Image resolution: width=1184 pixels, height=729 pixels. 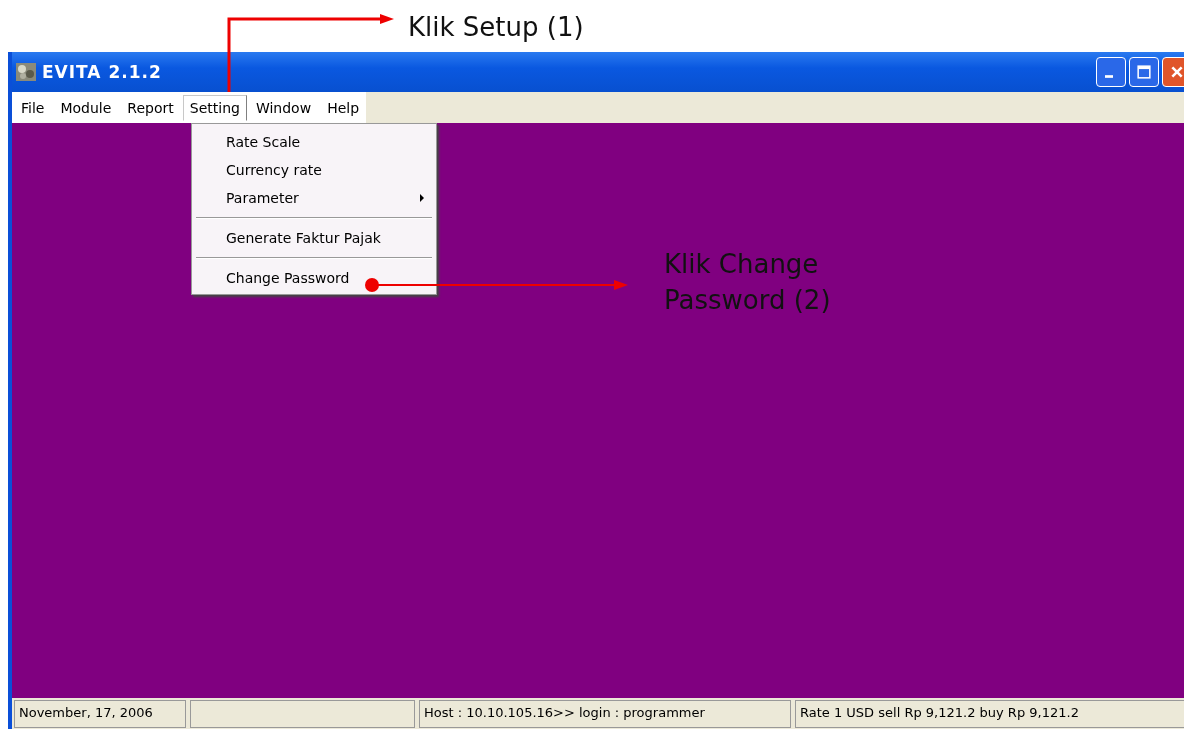 I want to click on app-icon, so click(x=26, y=72).